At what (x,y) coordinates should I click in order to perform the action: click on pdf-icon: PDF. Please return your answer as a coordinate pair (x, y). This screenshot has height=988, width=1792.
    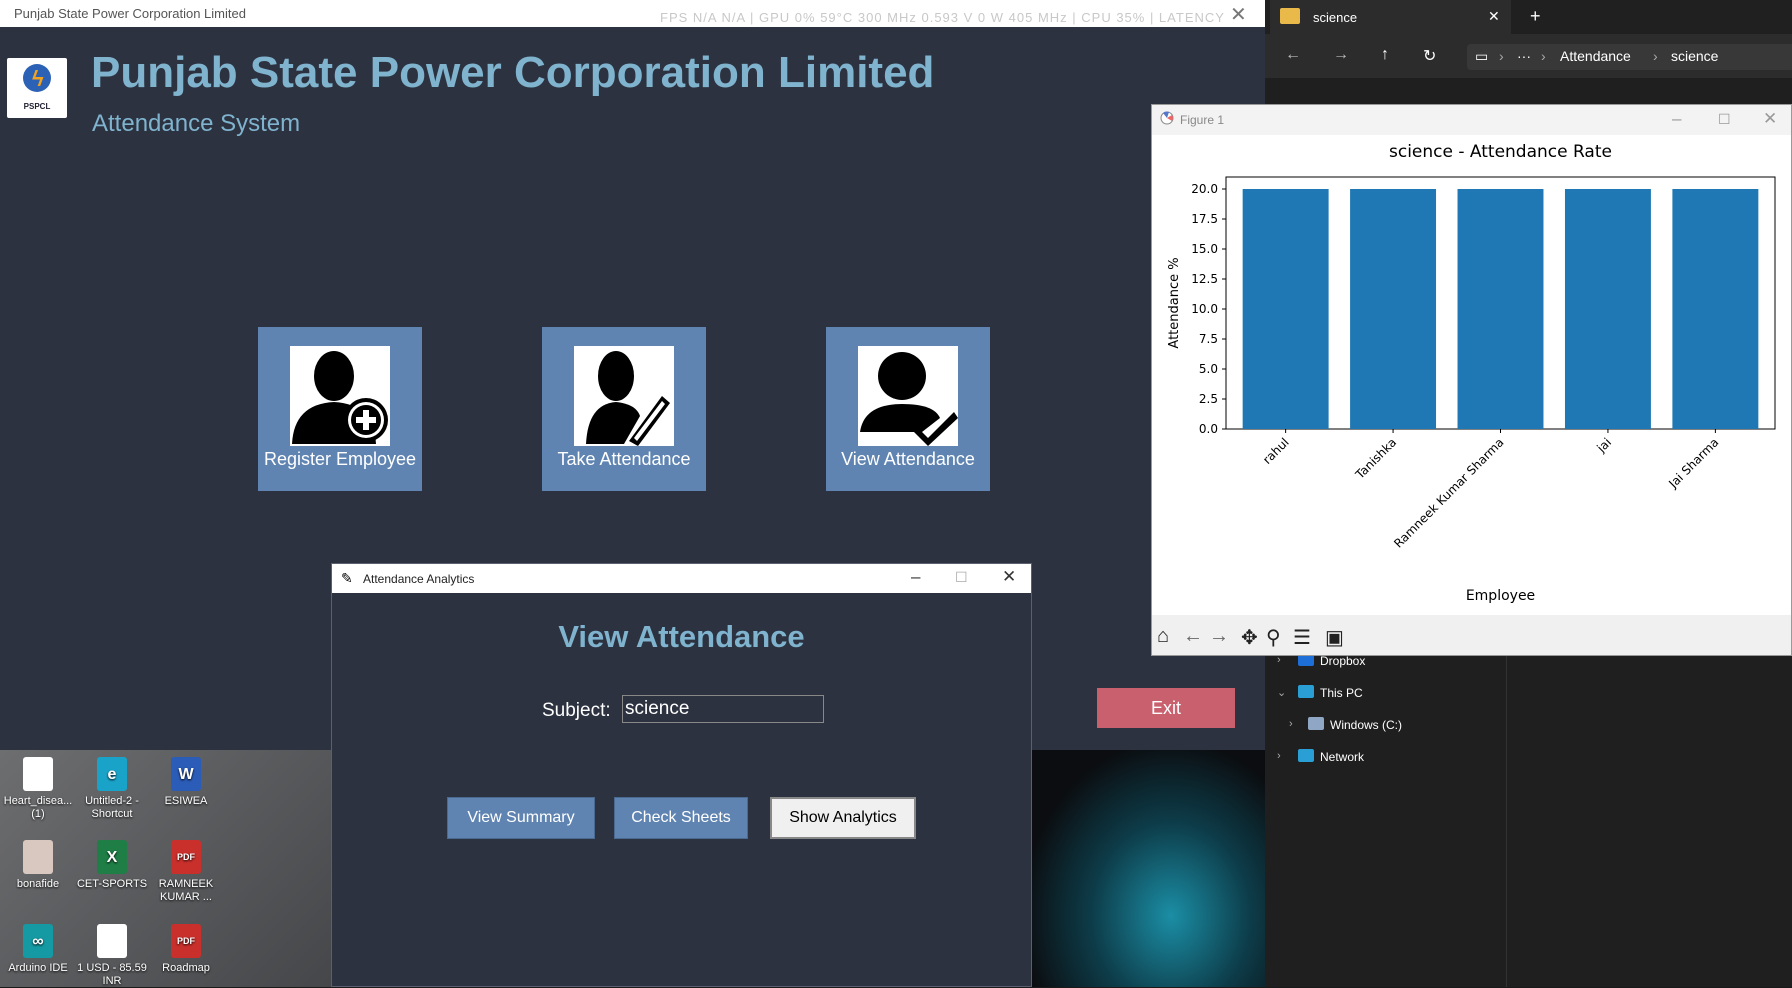
    Looking at the image, I should click on (186, 941).